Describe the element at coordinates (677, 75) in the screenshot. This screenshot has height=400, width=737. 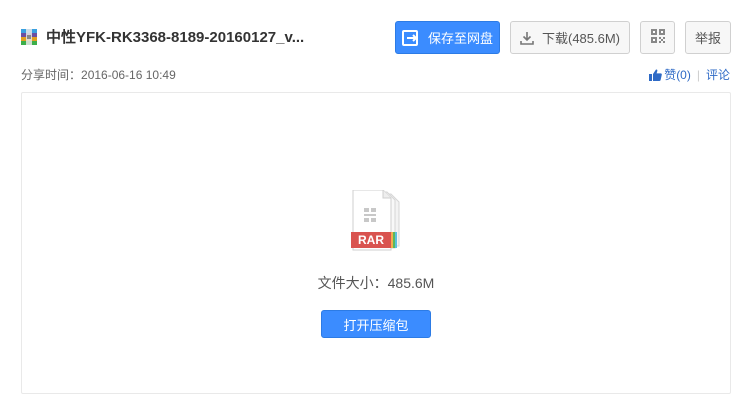
I see `like-label: 赞(0)` at that location.